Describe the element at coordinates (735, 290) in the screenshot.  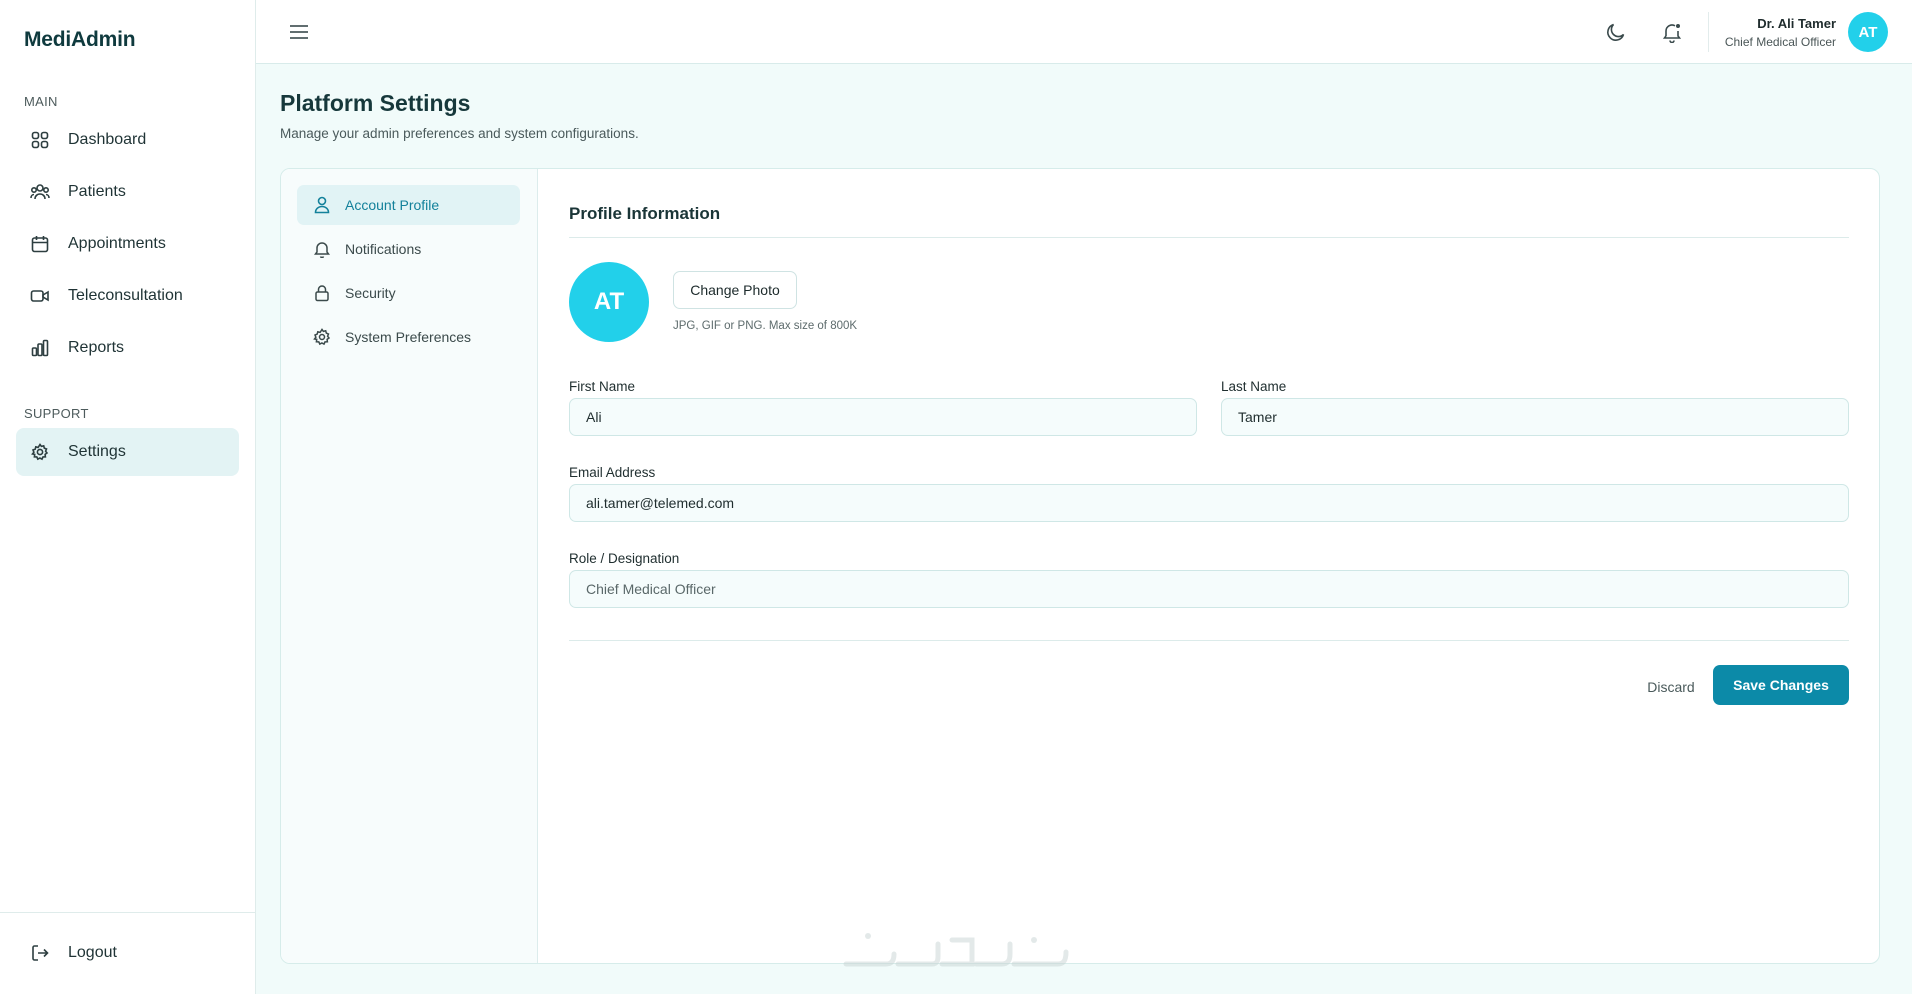
I see `change-photo-button: Change Photo` at that location.